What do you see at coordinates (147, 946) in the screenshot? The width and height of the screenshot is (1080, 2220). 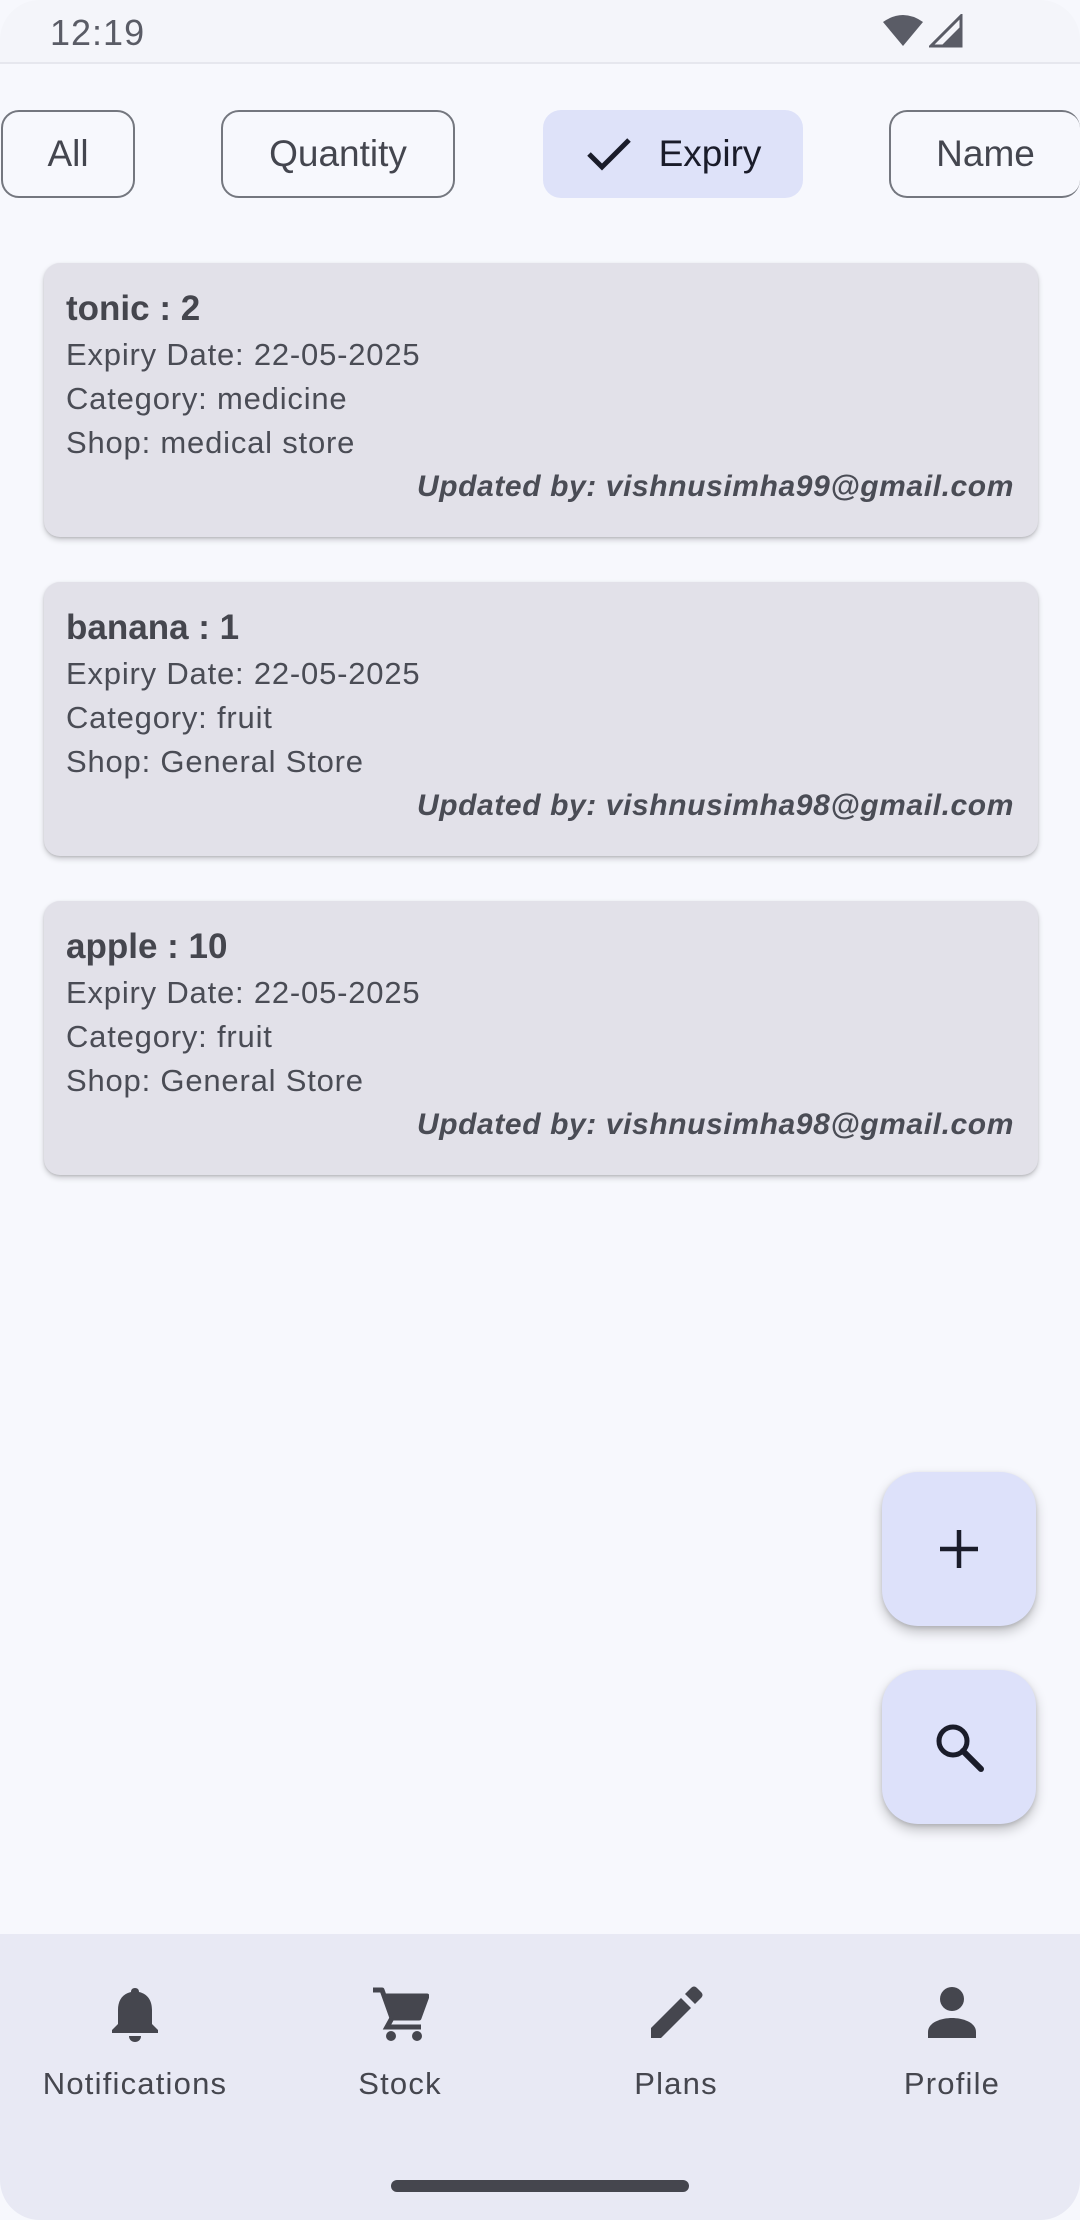 I see `item-title: apple : 10` at bounding box center [147, 946].